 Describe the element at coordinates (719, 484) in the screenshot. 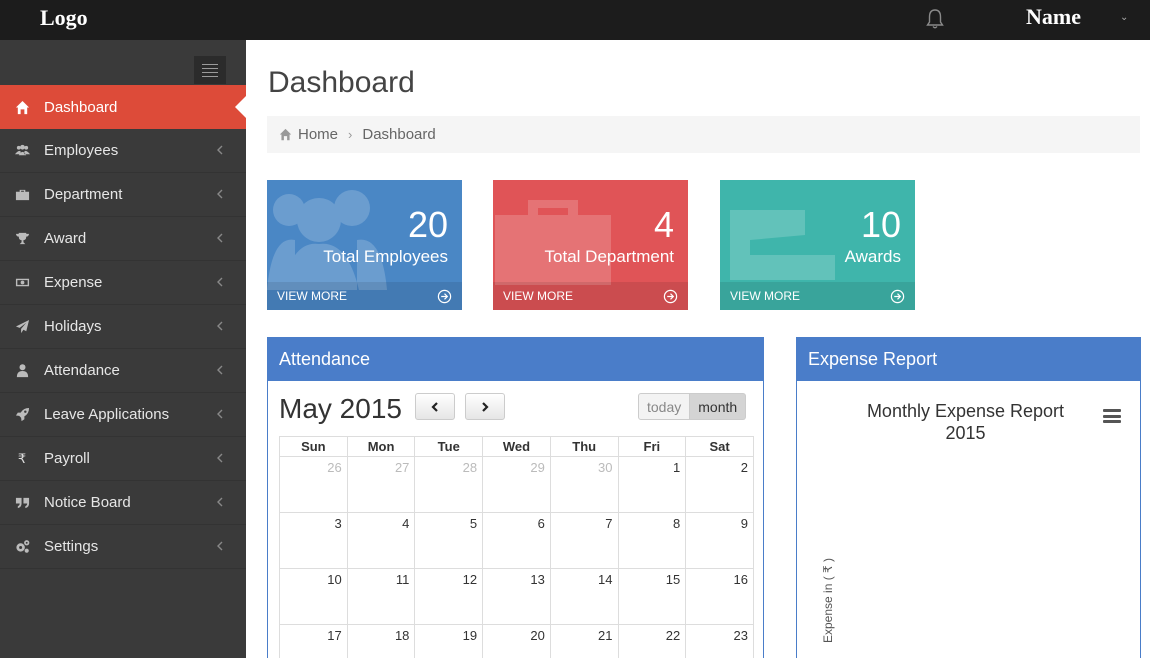

I see `calendar-day-cell: 2` at that location.